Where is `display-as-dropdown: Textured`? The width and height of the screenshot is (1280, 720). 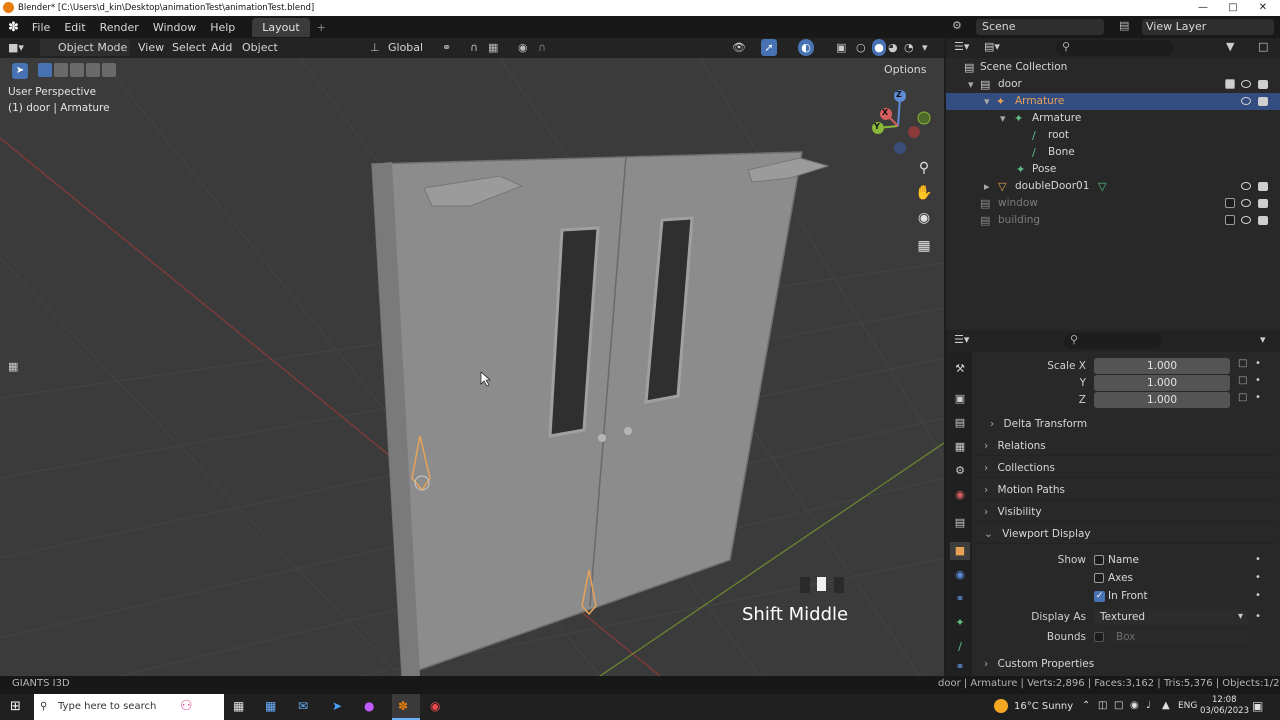 display-as-dropdown: Textured is located at coordinates (1171, 617).